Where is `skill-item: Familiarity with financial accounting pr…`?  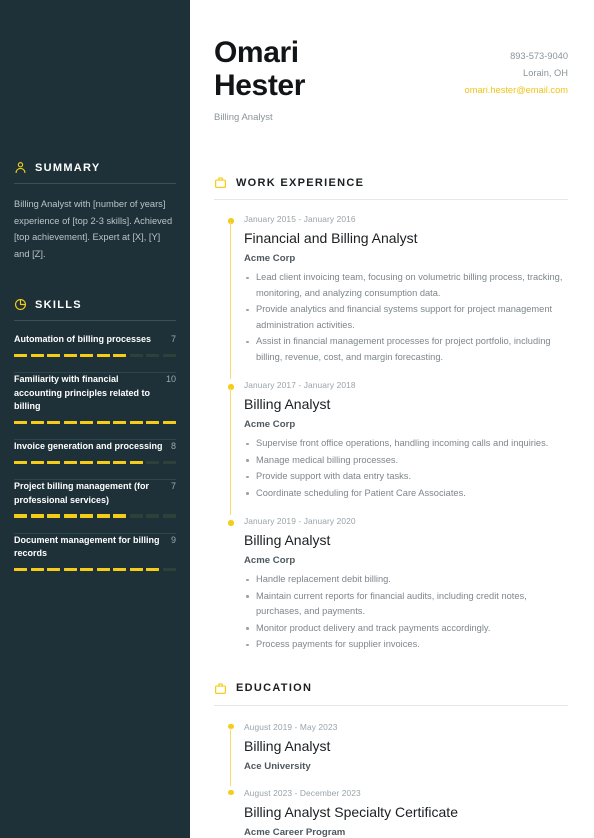
skill-item: Familiarity with financial accounting pr… is located at coordinates (95, 402).